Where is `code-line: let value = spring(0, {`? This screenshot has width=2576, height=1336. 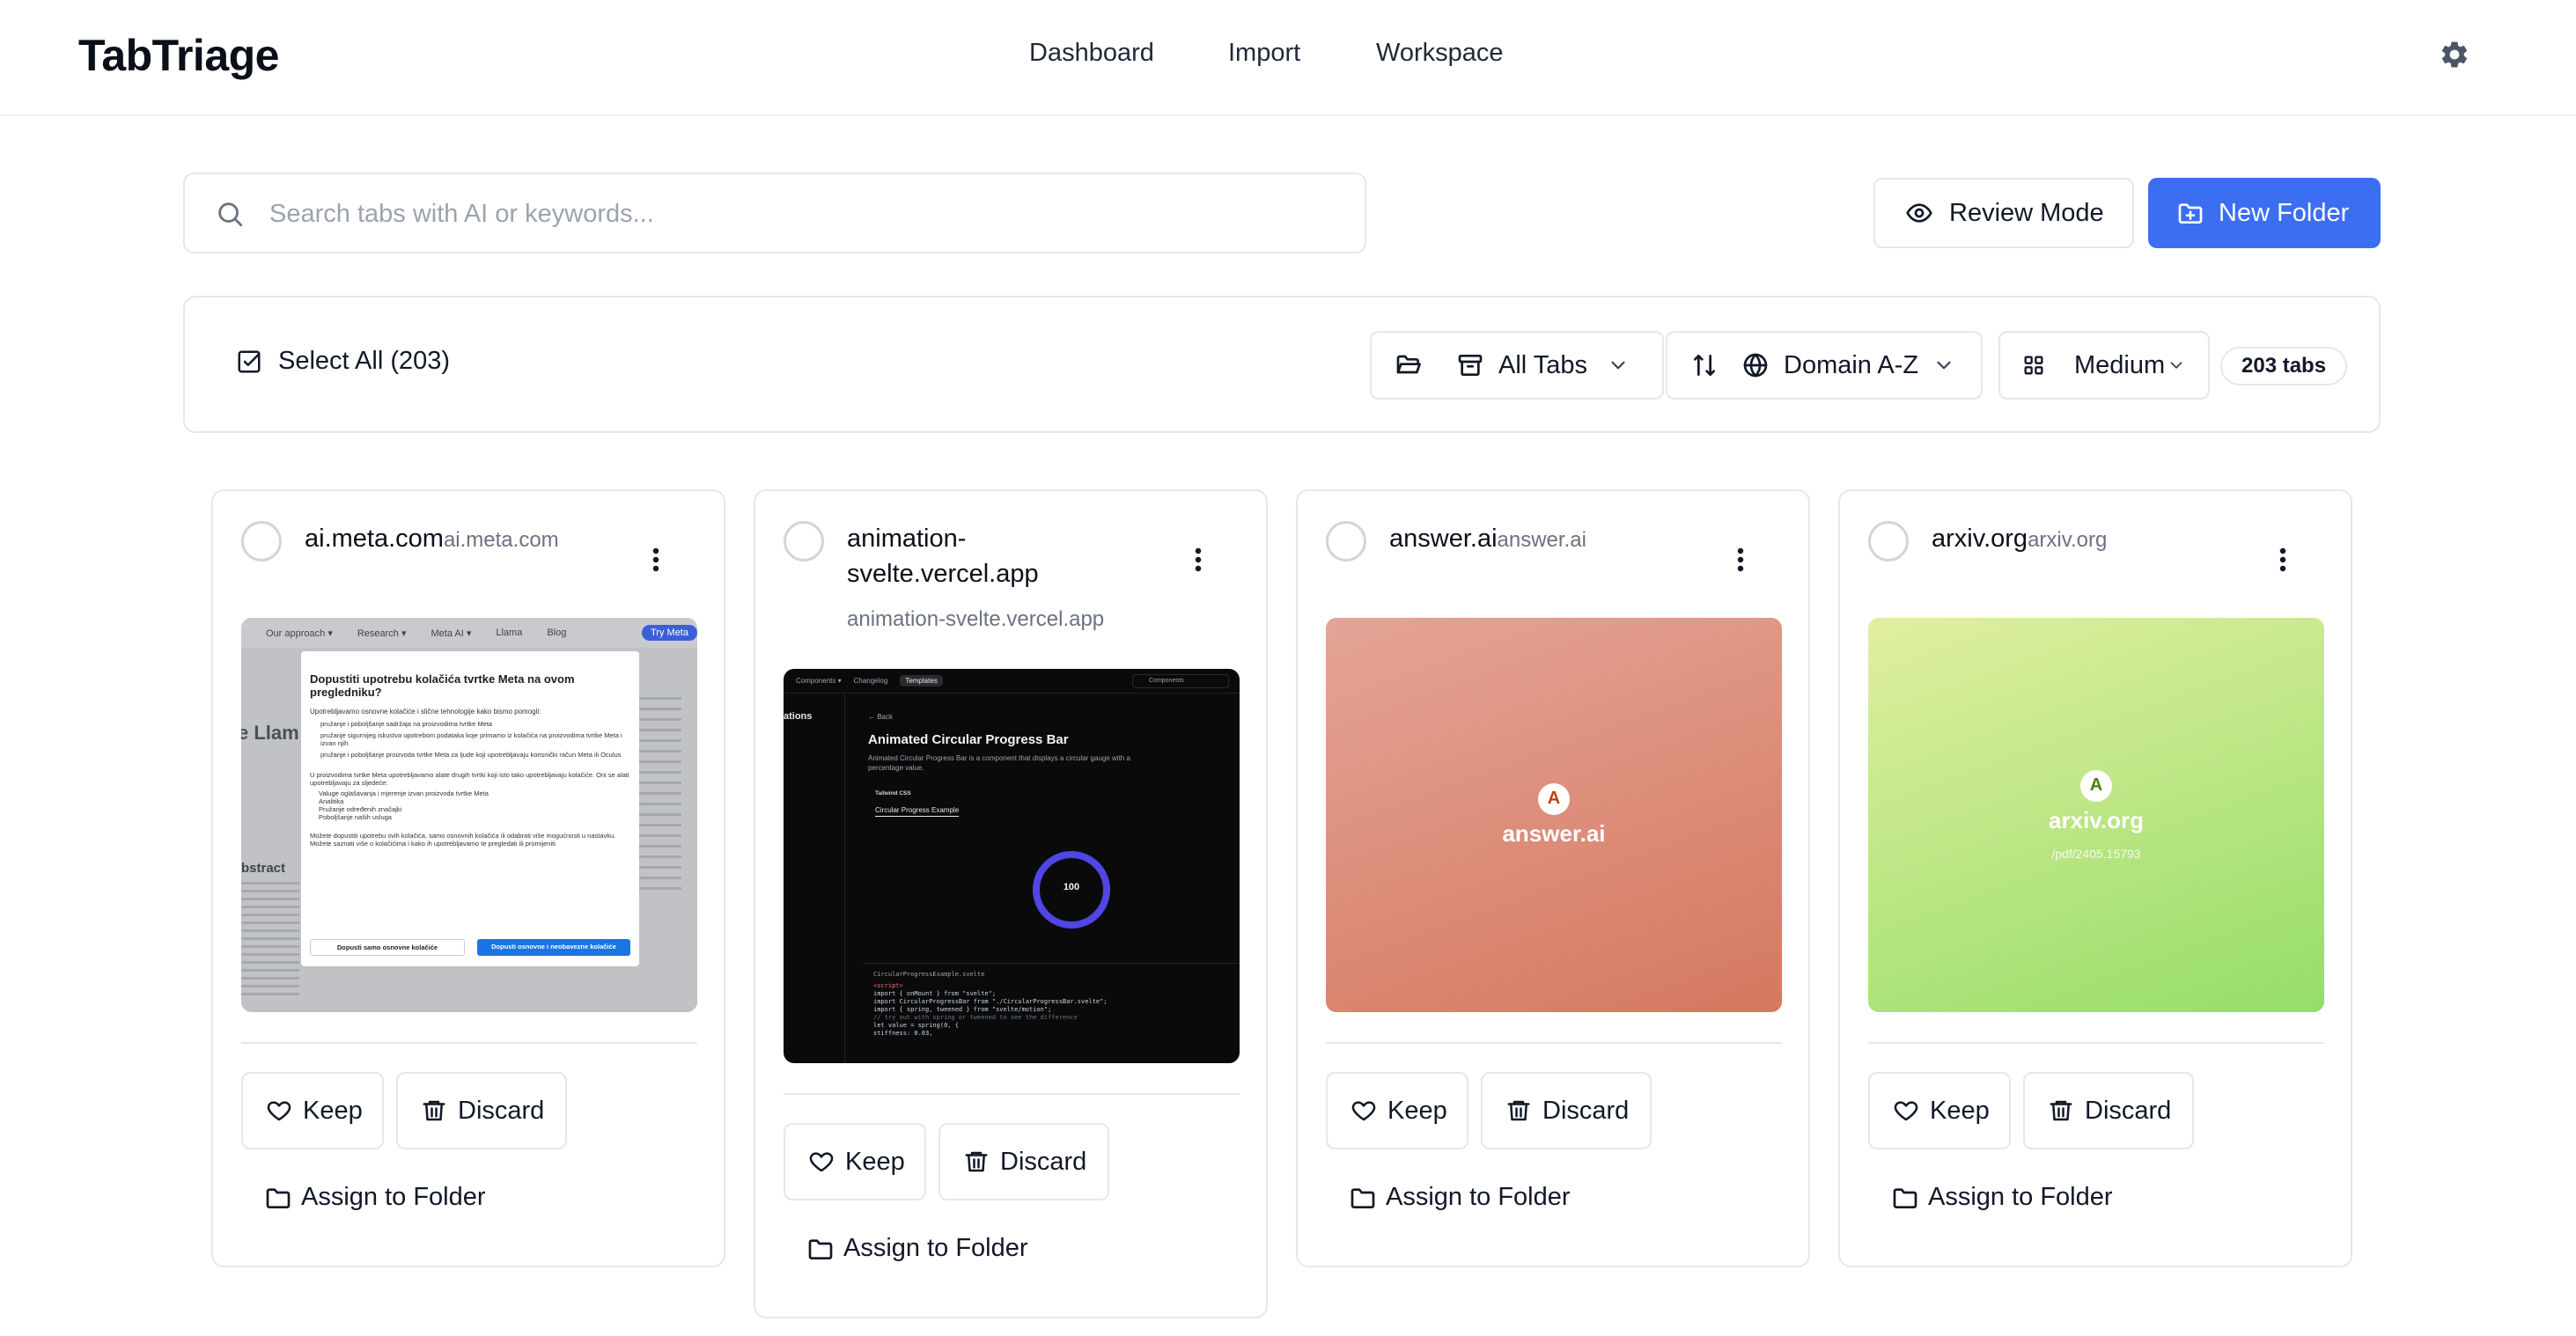 code-line: let value = spring(0, { is located at coordinates (916, 1025).